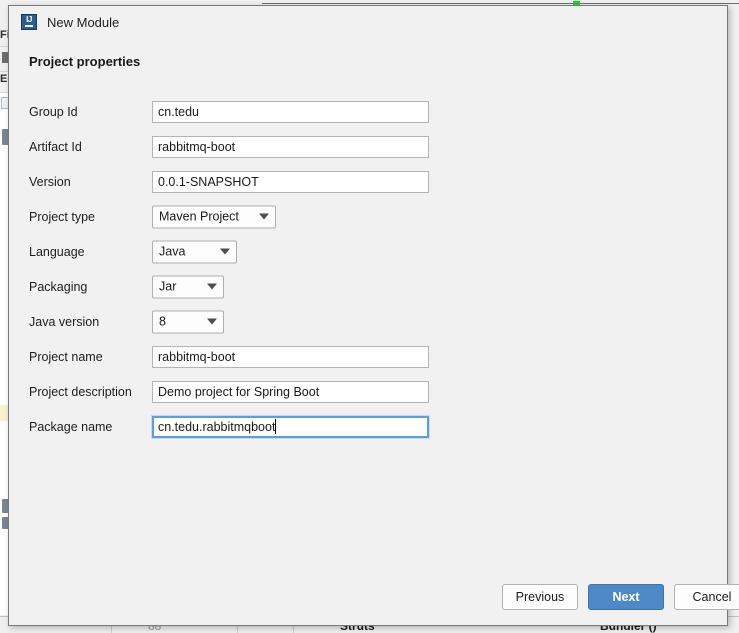 Image resolution: width=739 pixels, height=633 pixels. I want to click on dialog-title-bar: New Module, so click(368, 22).